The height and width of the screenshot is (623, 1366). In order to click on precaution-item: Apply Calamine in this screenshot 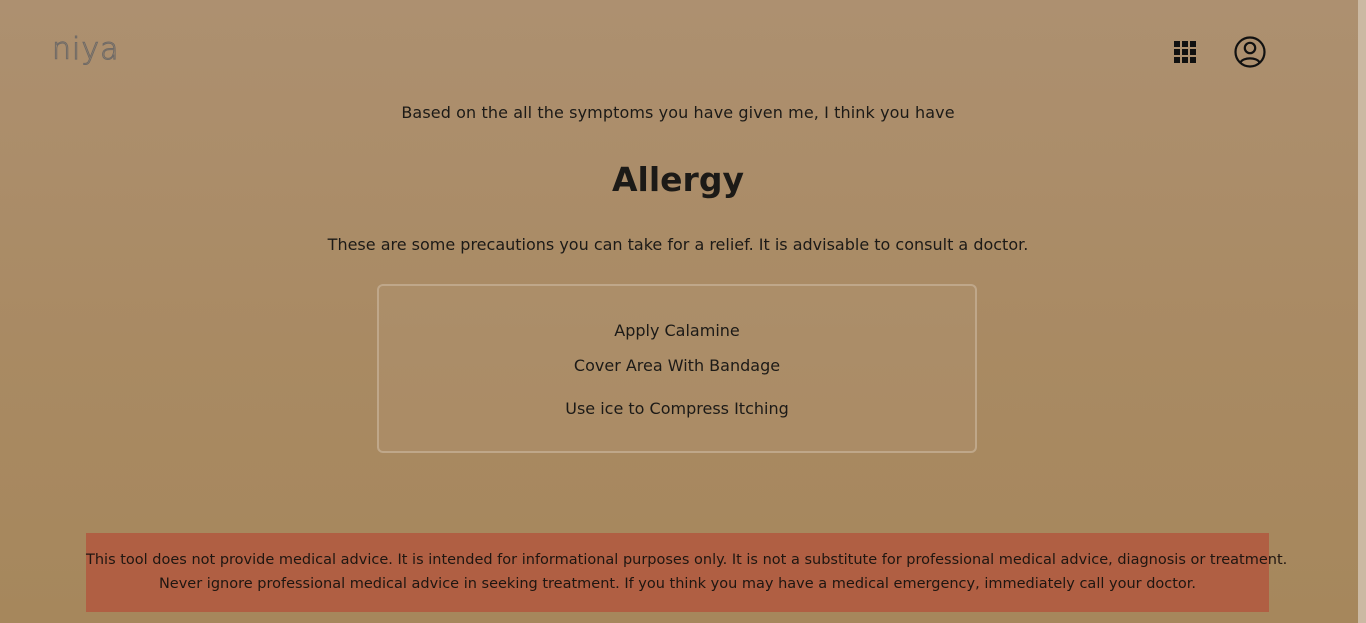, I will do `click(677, 330)`.